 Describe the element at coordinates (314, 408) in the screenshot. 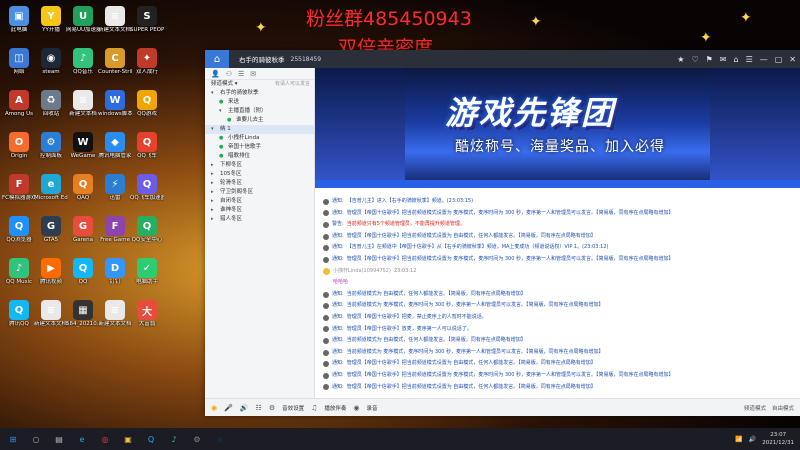

I see `music-icon: ♫` at that location.